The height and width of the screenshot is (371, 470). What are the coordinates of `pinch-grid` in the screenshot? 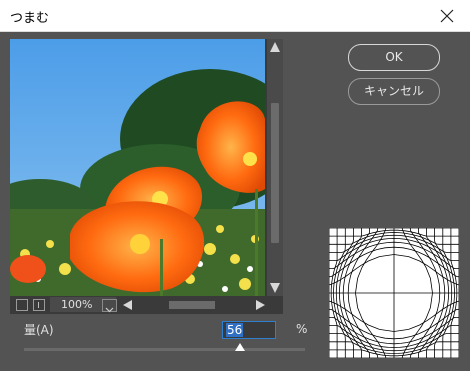 It's located at (394, 293).